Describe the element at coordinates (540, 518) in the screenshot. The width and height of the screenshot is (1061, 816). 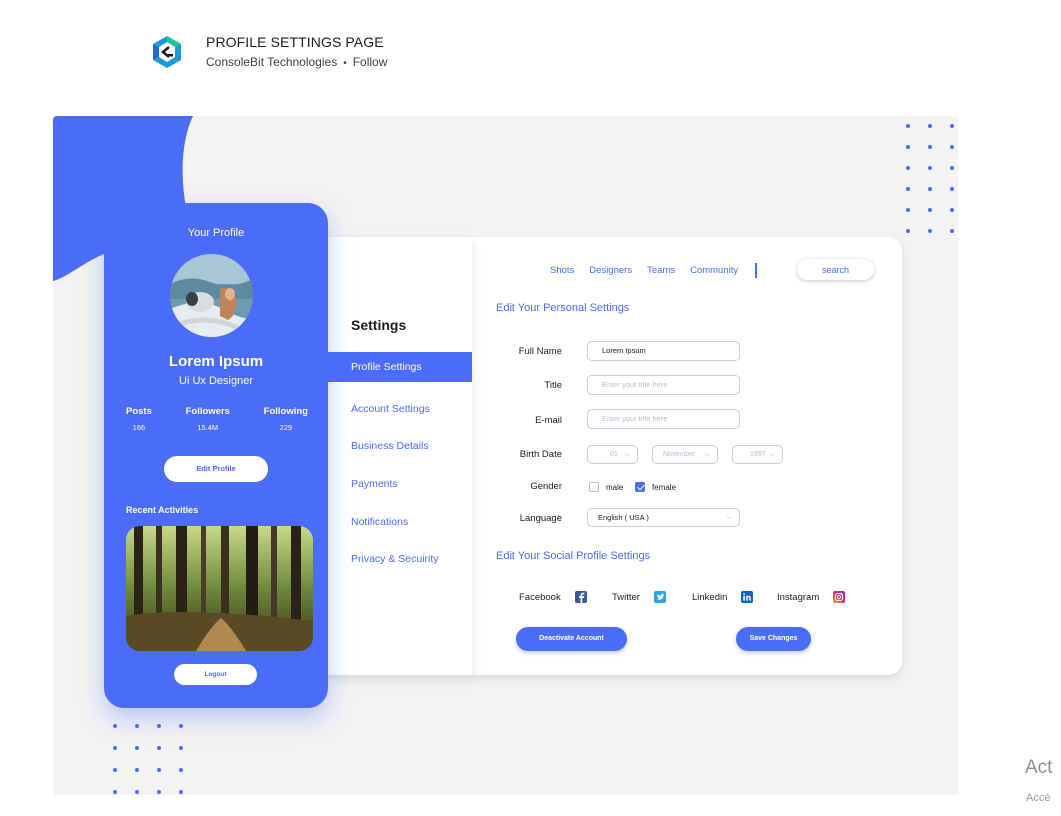
I see `language-label: Language` at that location.